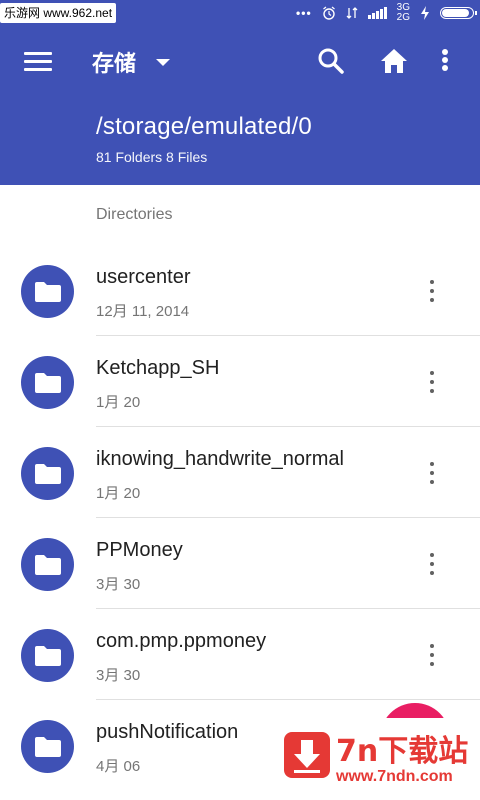 This screenshot has height=800, width=480. What do you see at coordinates (425, 13) in the screenshot?
I see `charging-icon` at bounding box center [425, 13].